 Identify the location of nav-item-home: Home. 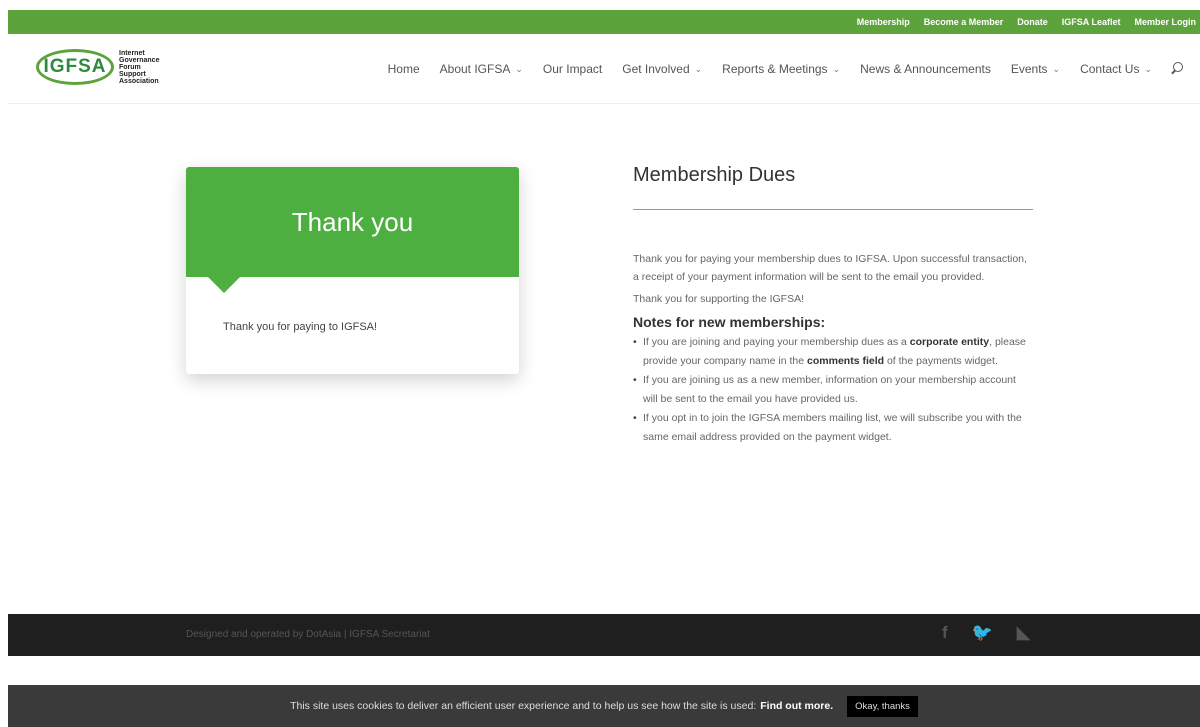
(404, 69).